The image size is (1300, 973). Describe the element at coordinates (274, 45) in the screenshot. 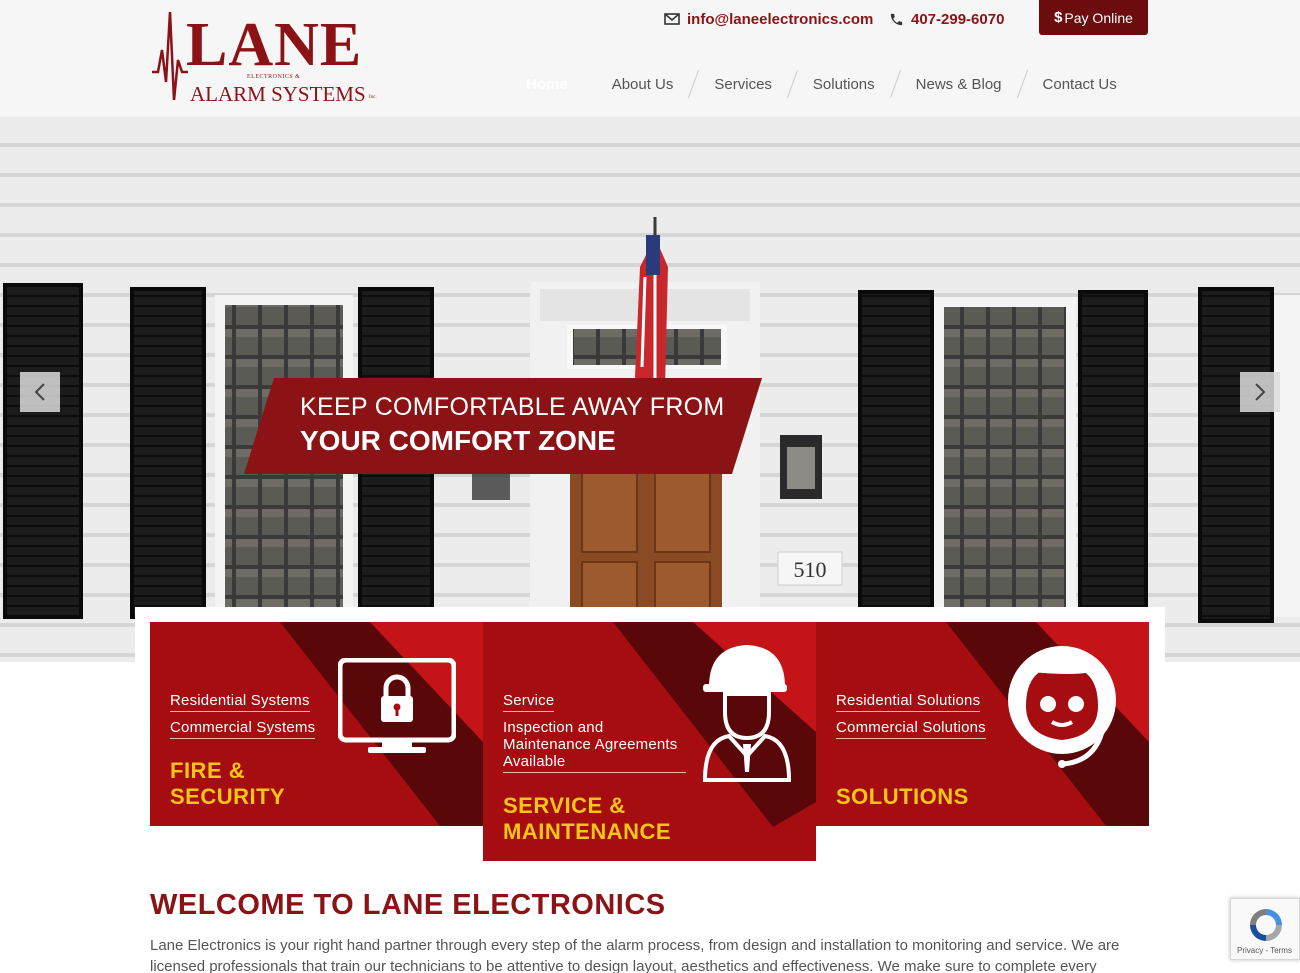

I see `logo-name: LANE` at that location.